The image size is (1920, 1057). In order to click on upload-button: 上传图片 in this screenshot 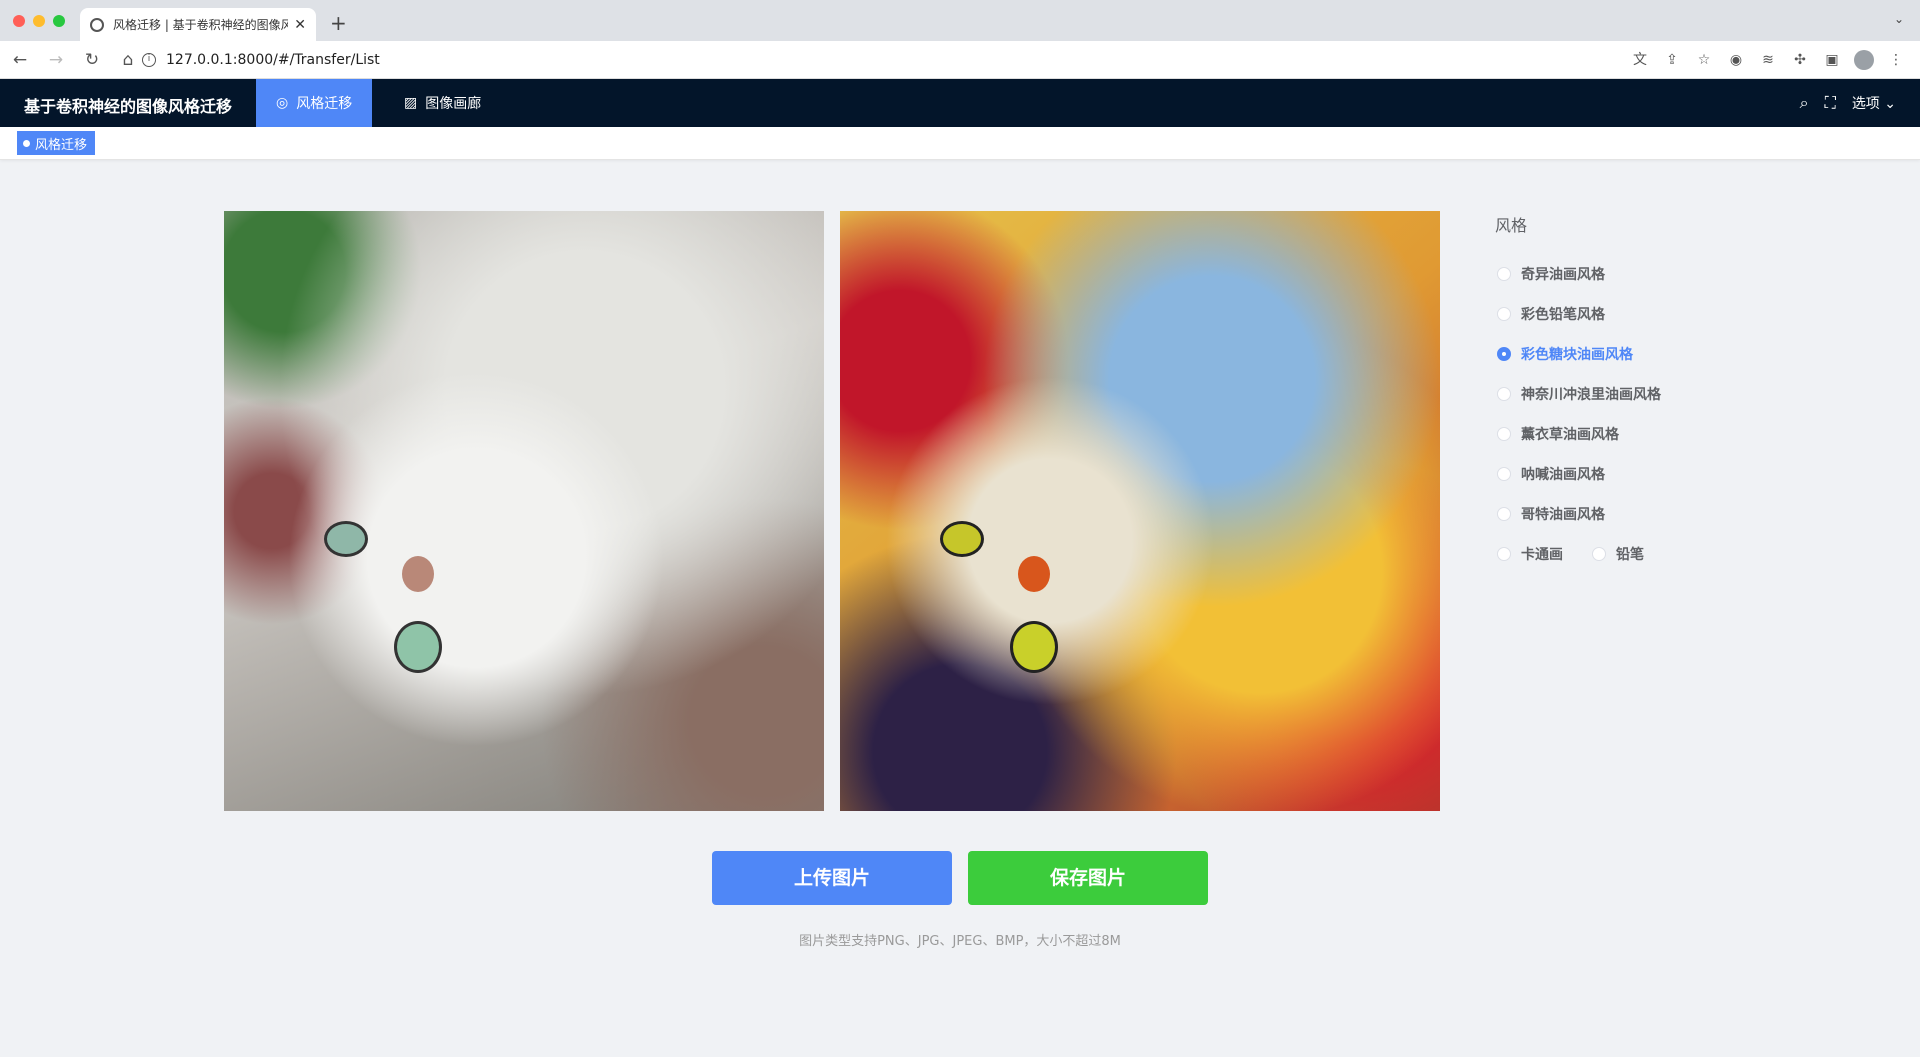, I will do `click(832, 878)`.